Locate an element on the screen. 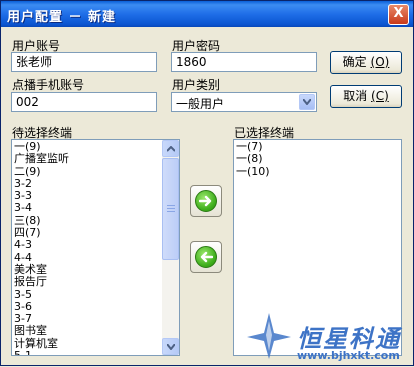 This screenshot has width=414, height=367. list-item: 4-3 is located at coordinates (41, 245).